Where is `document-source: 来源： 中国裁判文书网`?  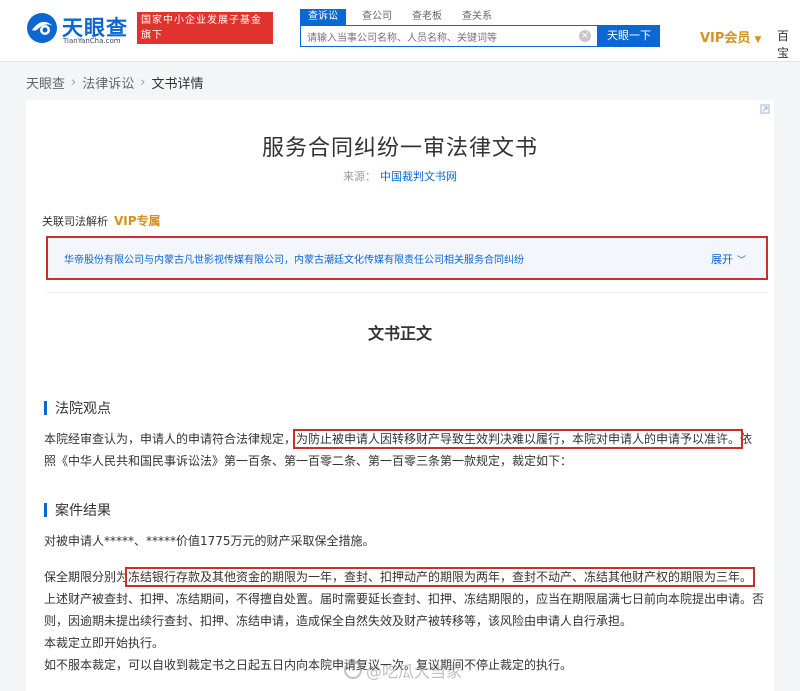
document-source: 来源： 中国裁判文书网 is located at coordinates (400, 176).